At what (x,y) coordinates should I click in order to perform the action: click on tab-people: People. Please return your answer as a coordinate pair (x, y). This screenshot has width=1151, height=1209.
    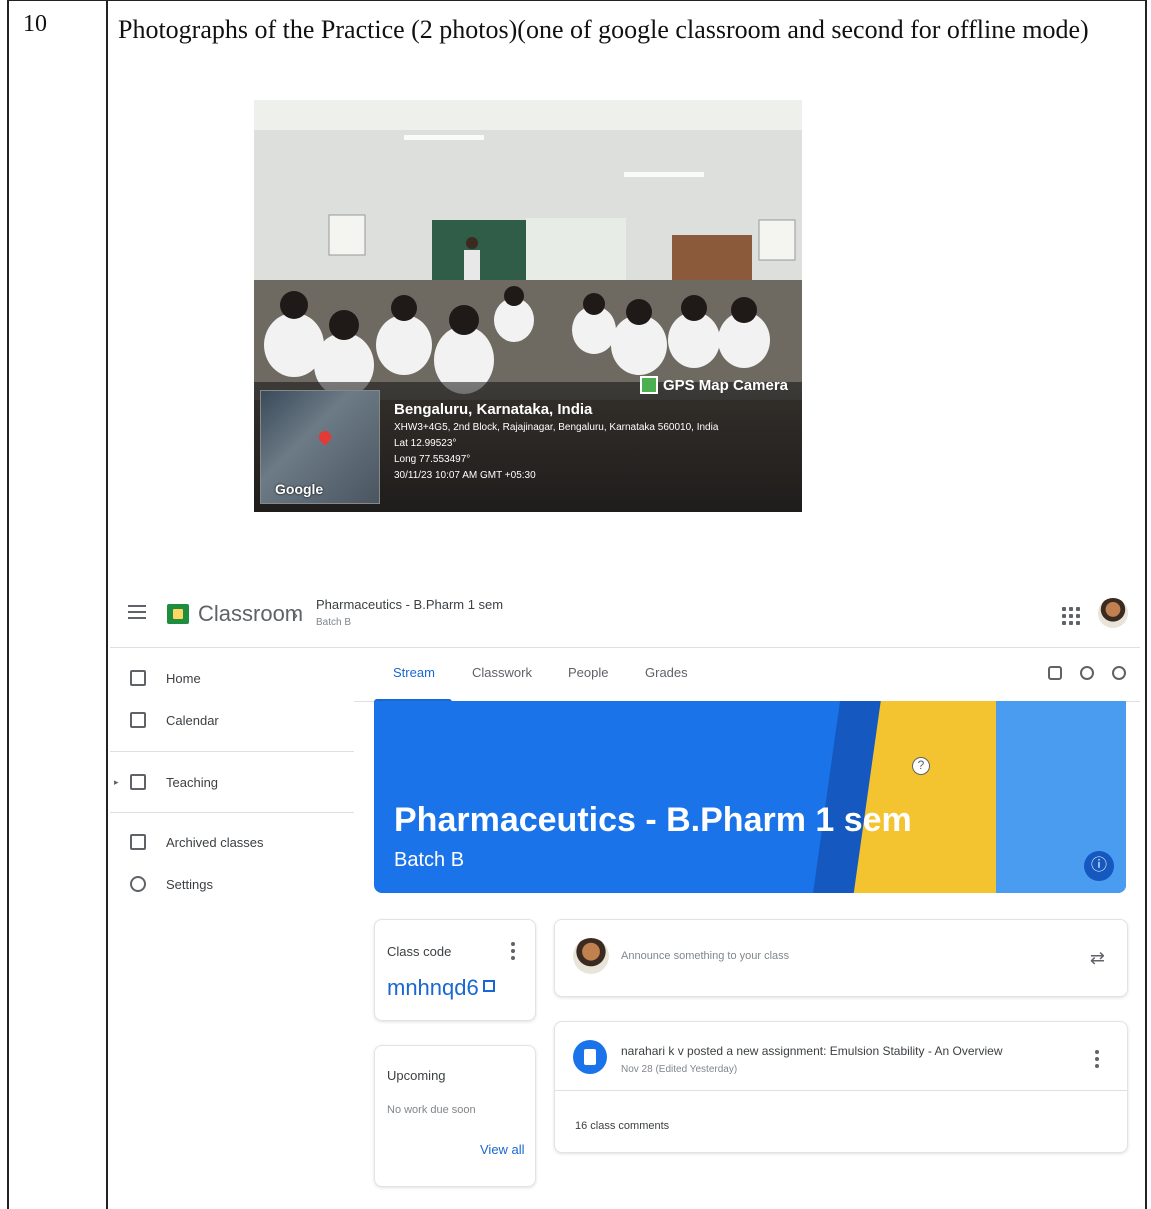
    Looking at the image, I should click on (588, 672).